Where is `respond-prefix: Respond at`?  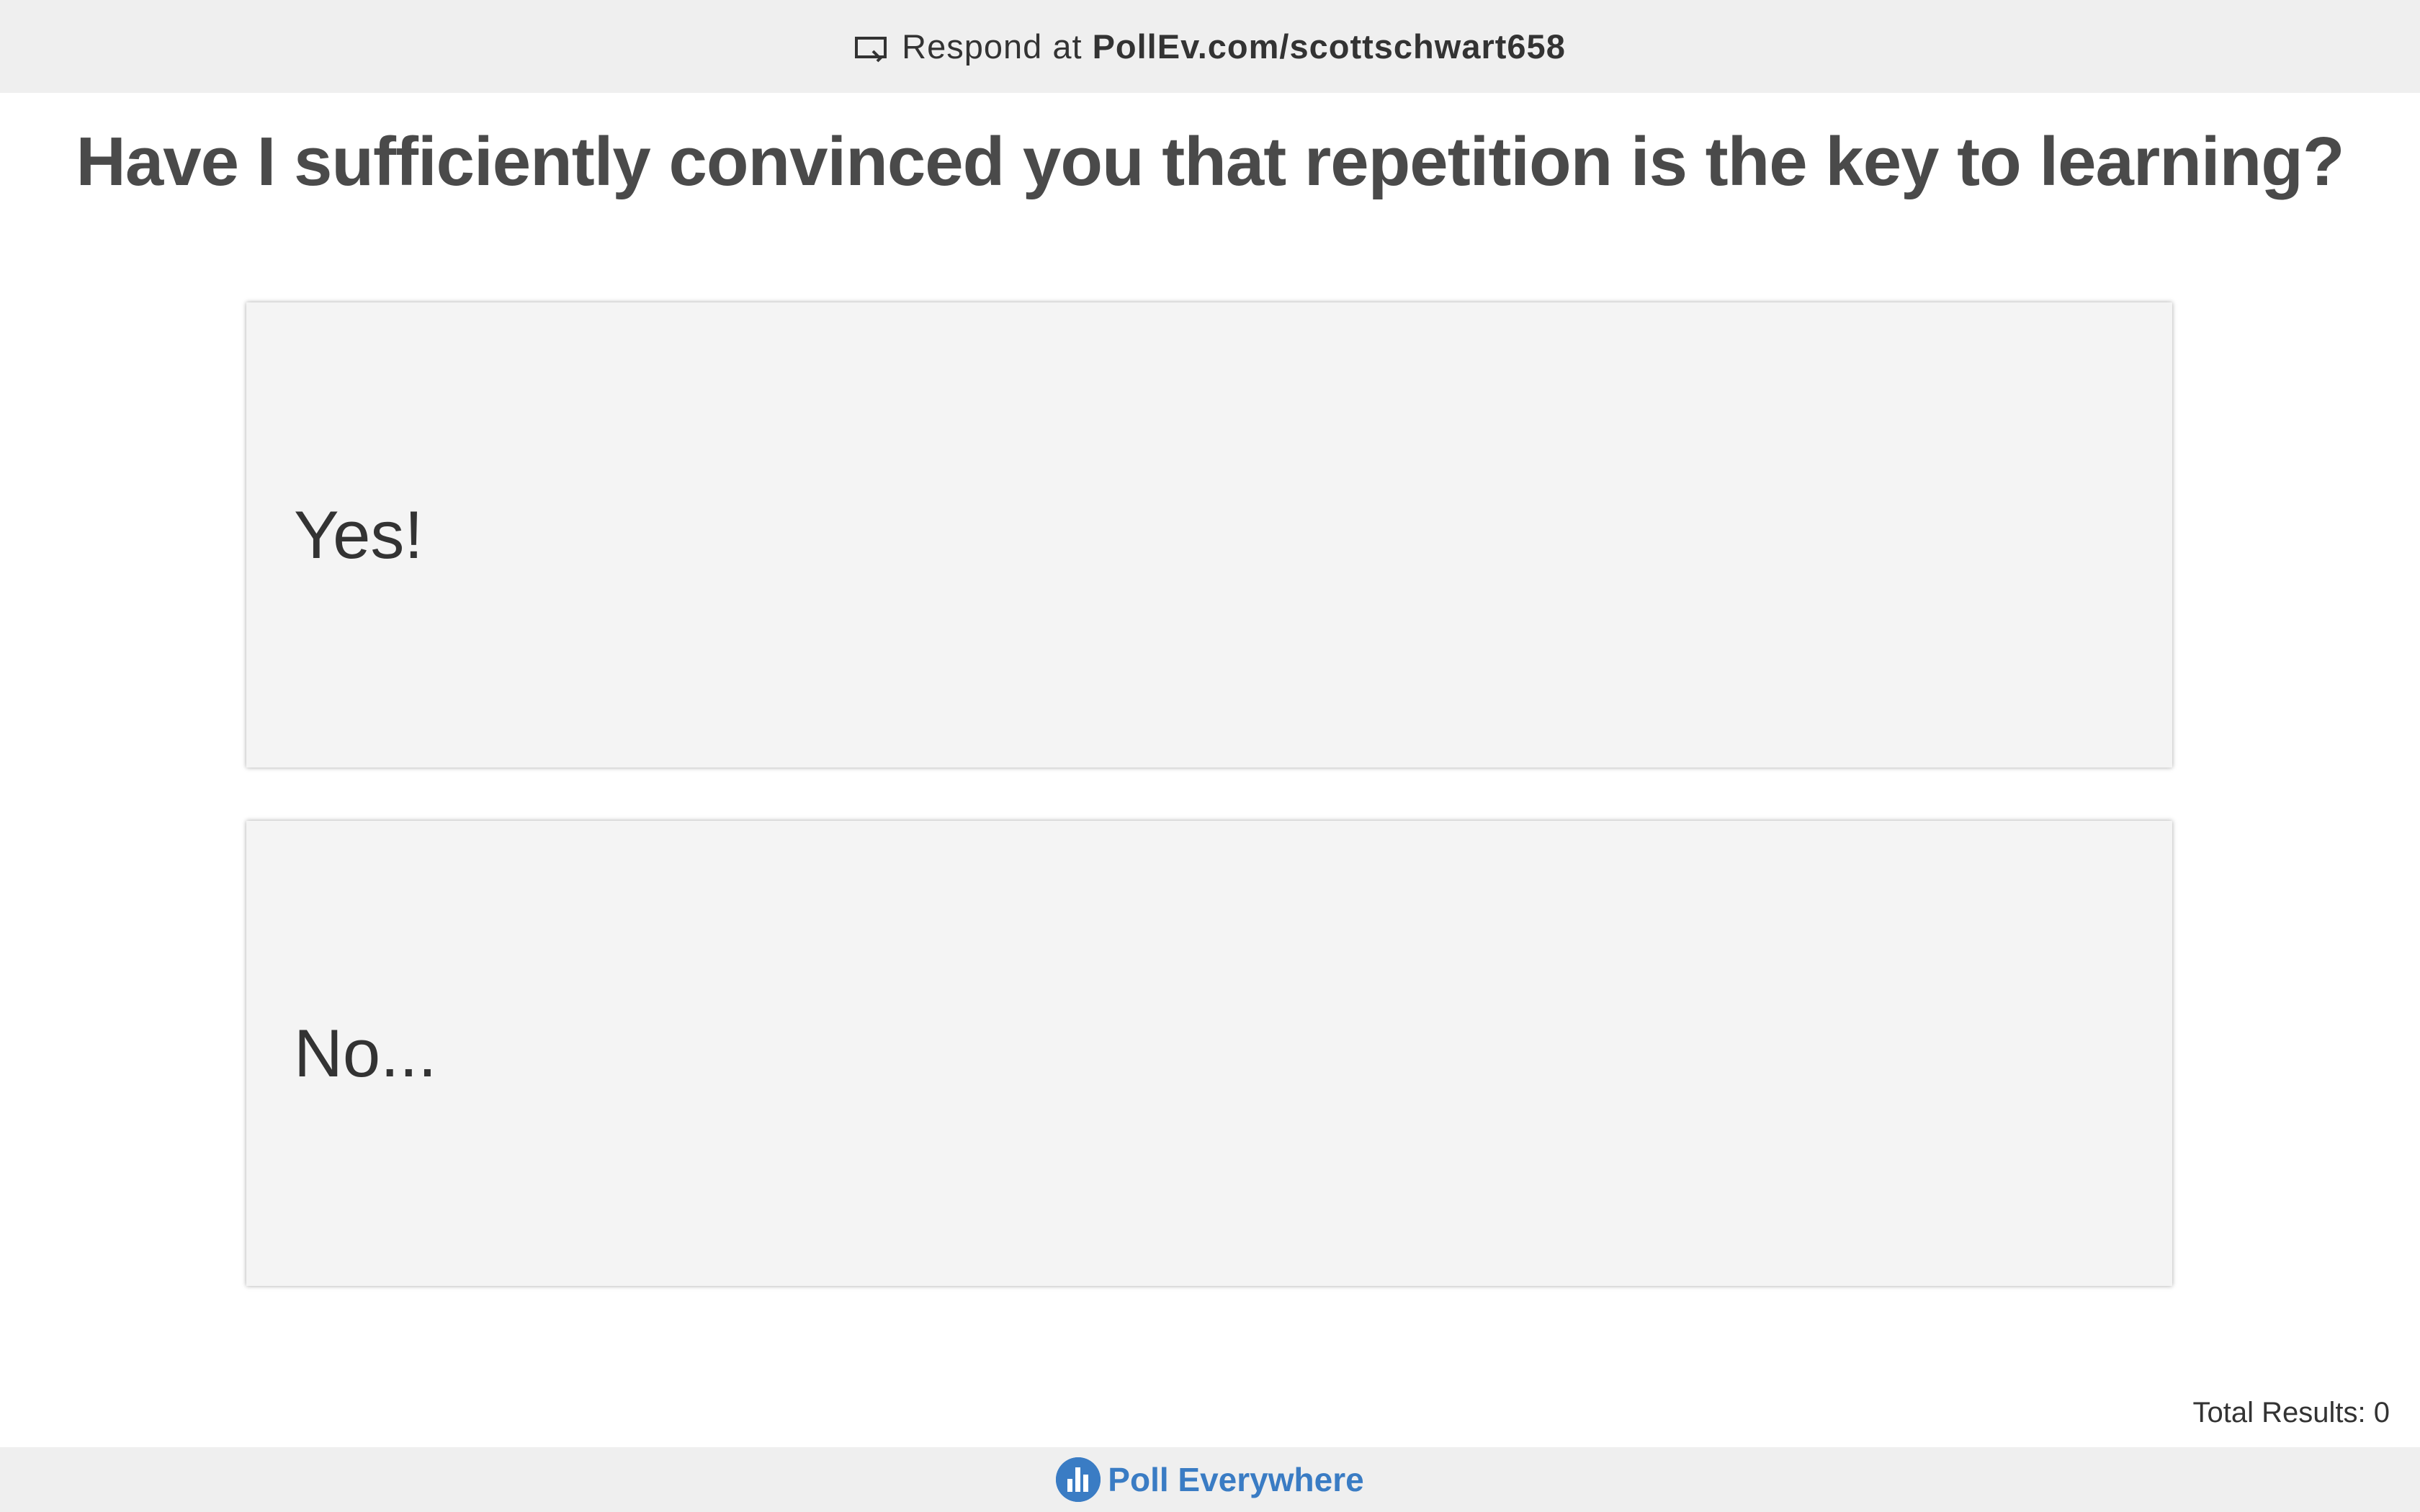 respond-prefix: Respond at is located at coordinates (992, 46).